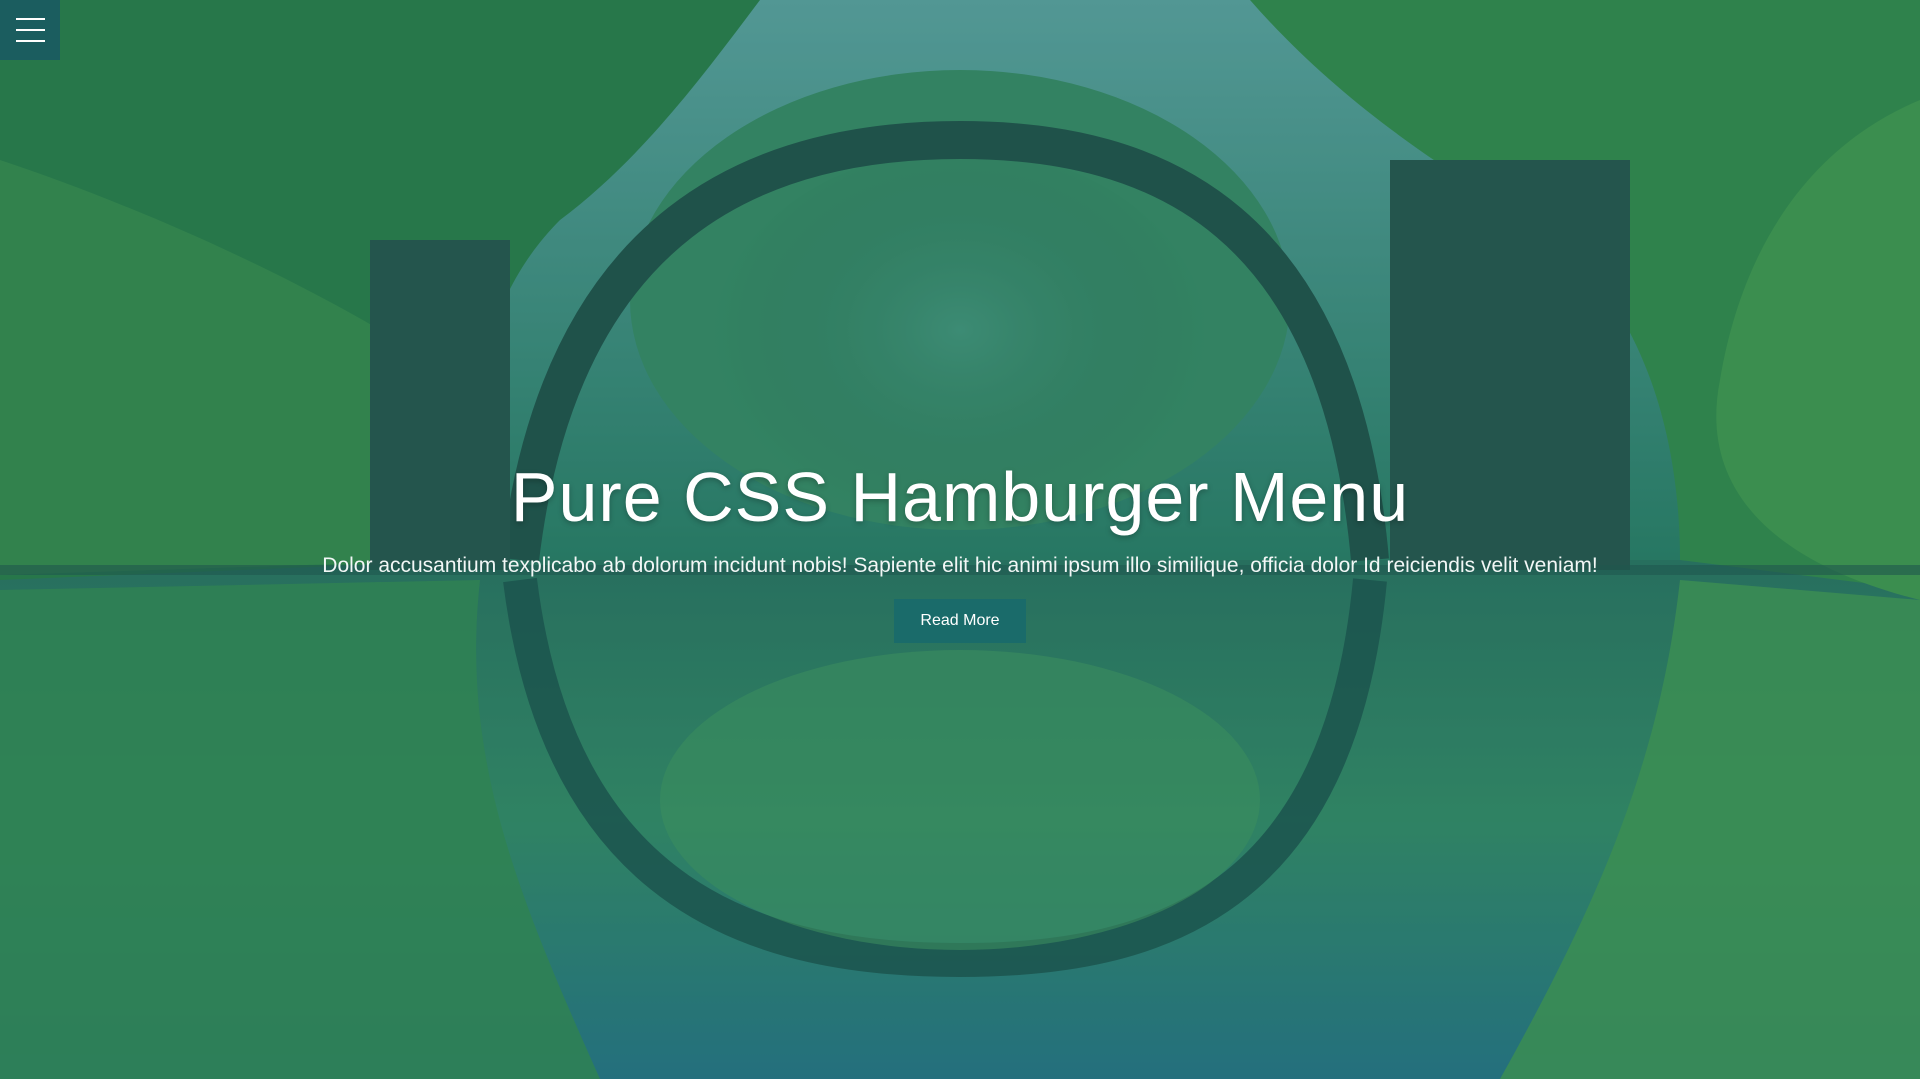  I want to click on hero-title: Pure CSS Hamburger Menu, so click(960, 497).